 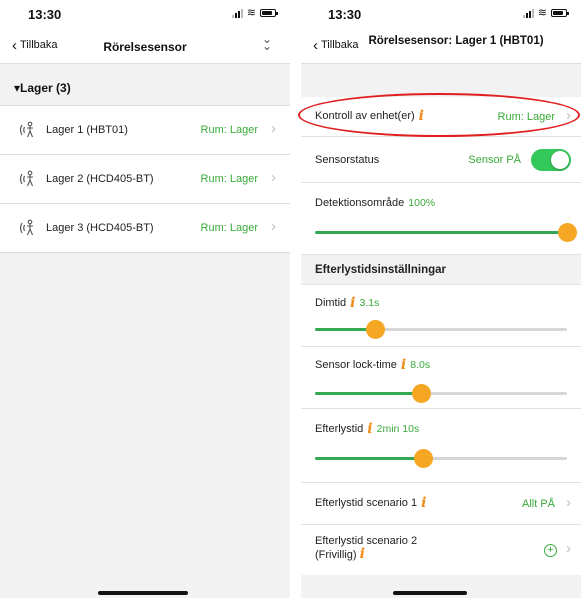 I want to click on lock-time-text: Sensor lock-time, so click(x=356, y=365).